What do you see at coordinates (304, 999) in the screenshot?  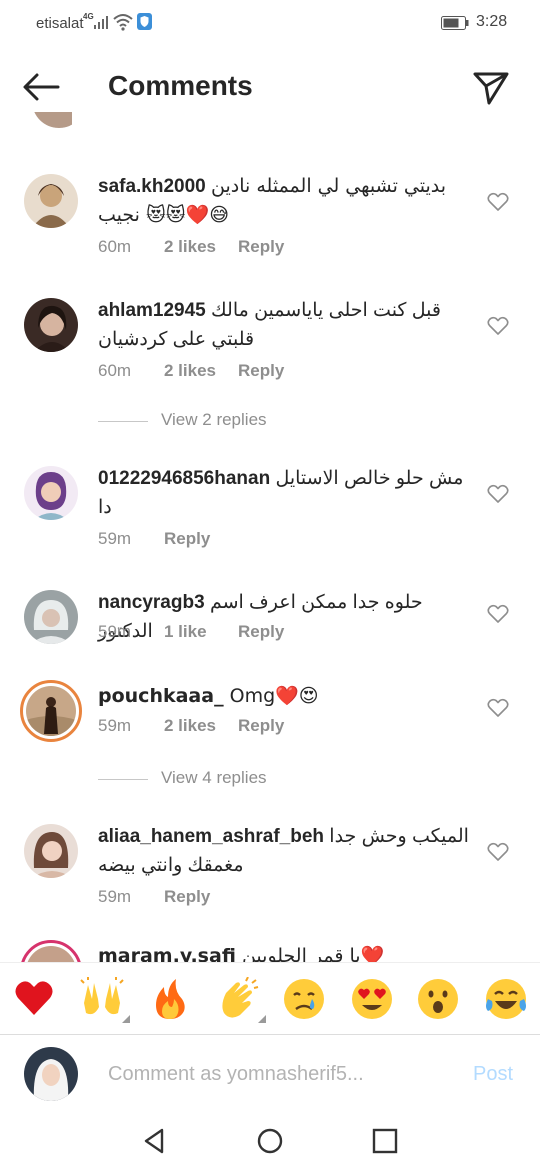 I see `crying-face-emoji-button` at bounding box center [304, 999].